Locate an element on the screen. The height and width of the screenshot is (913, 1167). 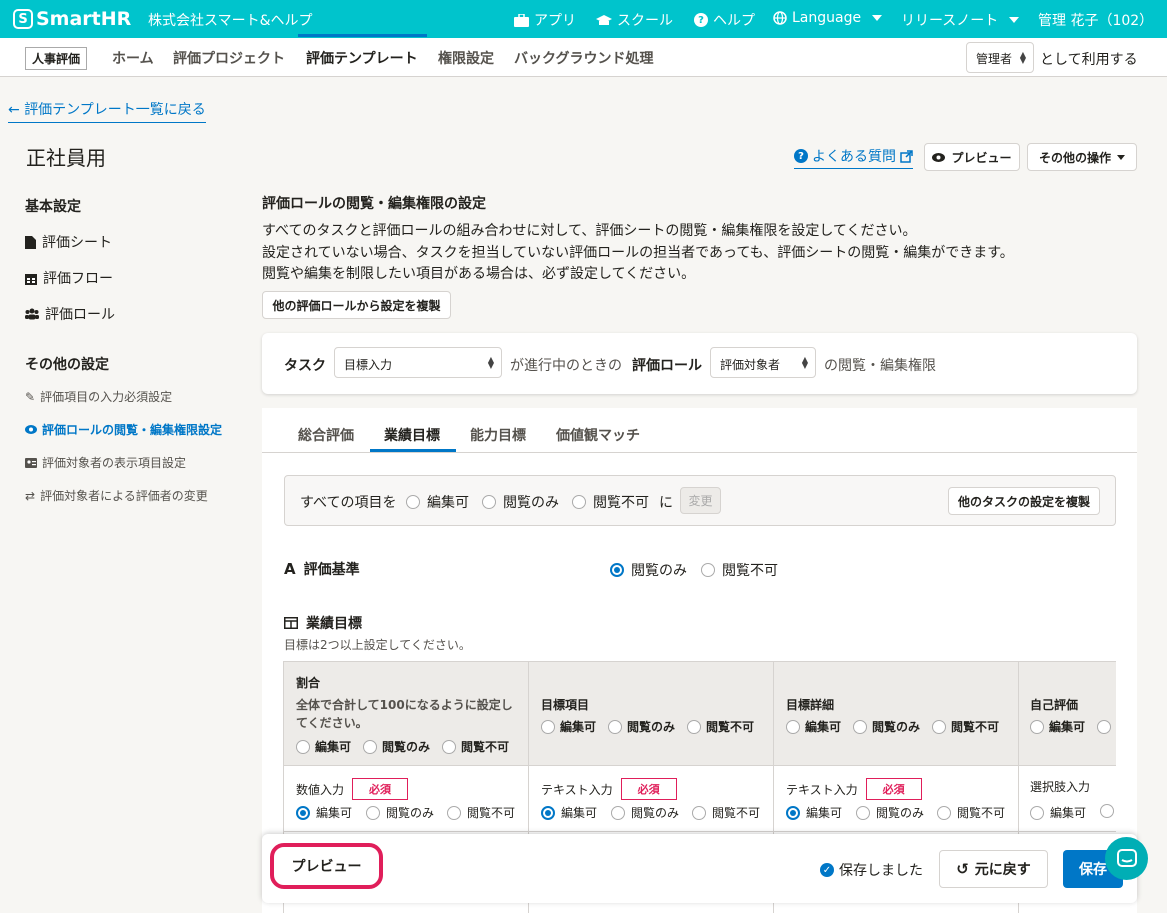
back-link: ← 評価テンプレート一覧に戻る is located at coordinates (107, 111).